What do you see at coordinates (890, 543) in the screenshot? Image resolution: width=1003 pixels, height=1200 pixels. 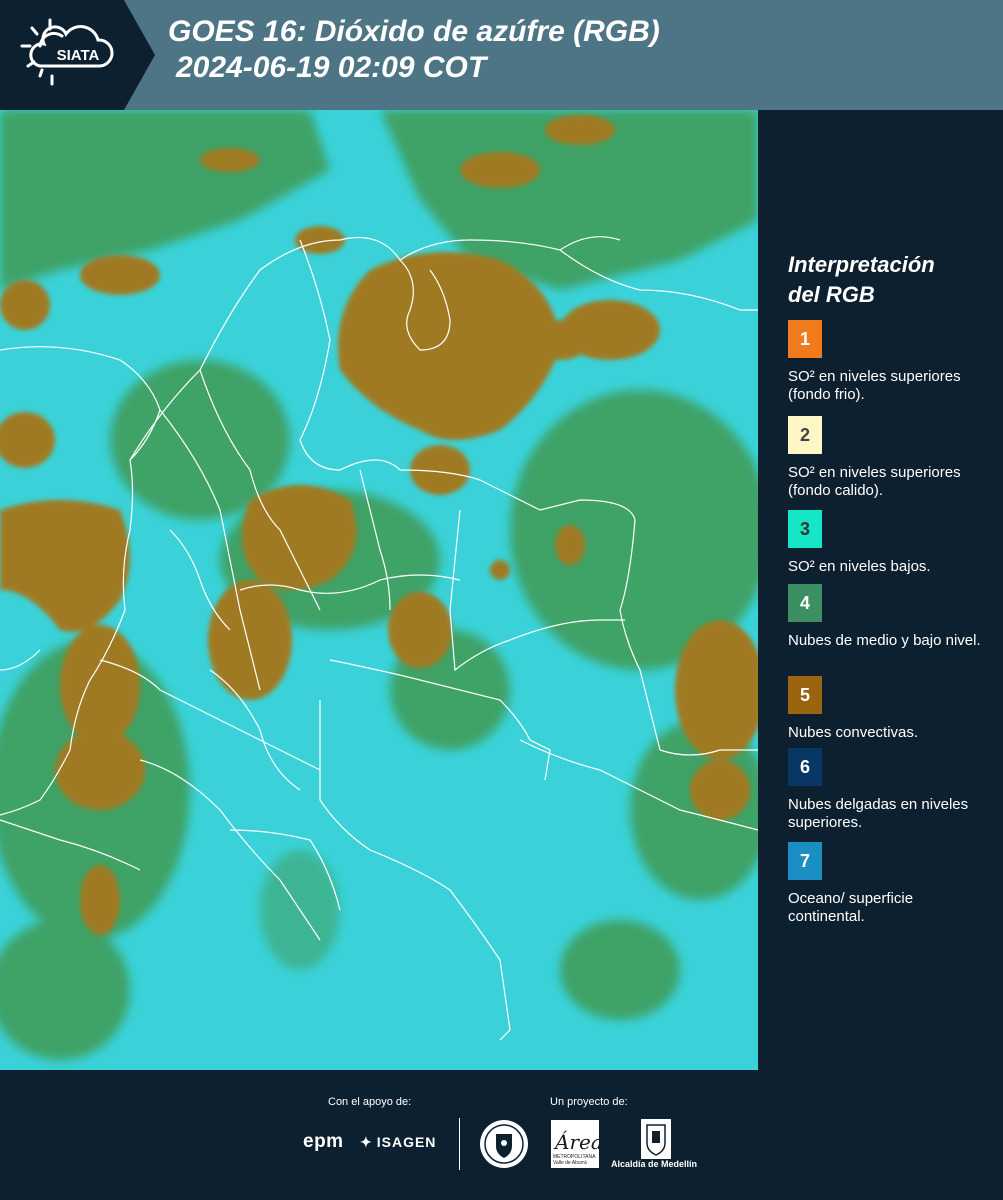 I see `legend-item-3: 3 SO² en niveles bajos.` at bounding box center [890, 543].